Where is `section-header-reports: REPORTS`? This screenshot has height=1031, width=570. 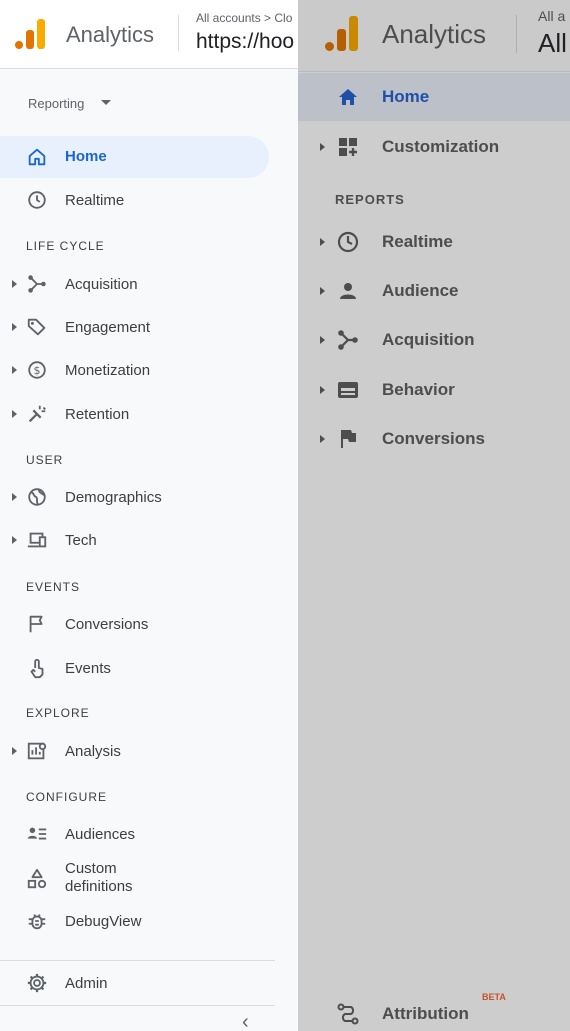
section-header-reports: REPORTS is located at coordinates (370, 199).